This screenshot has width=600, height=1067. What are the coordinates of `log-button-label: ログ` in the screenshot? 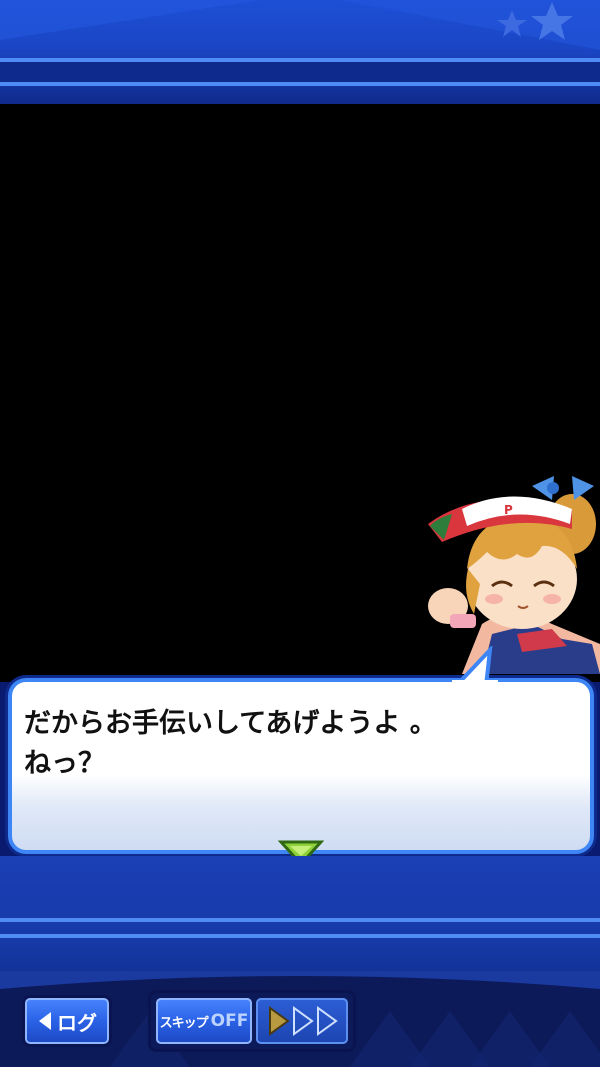 It's located at (77, 1022).